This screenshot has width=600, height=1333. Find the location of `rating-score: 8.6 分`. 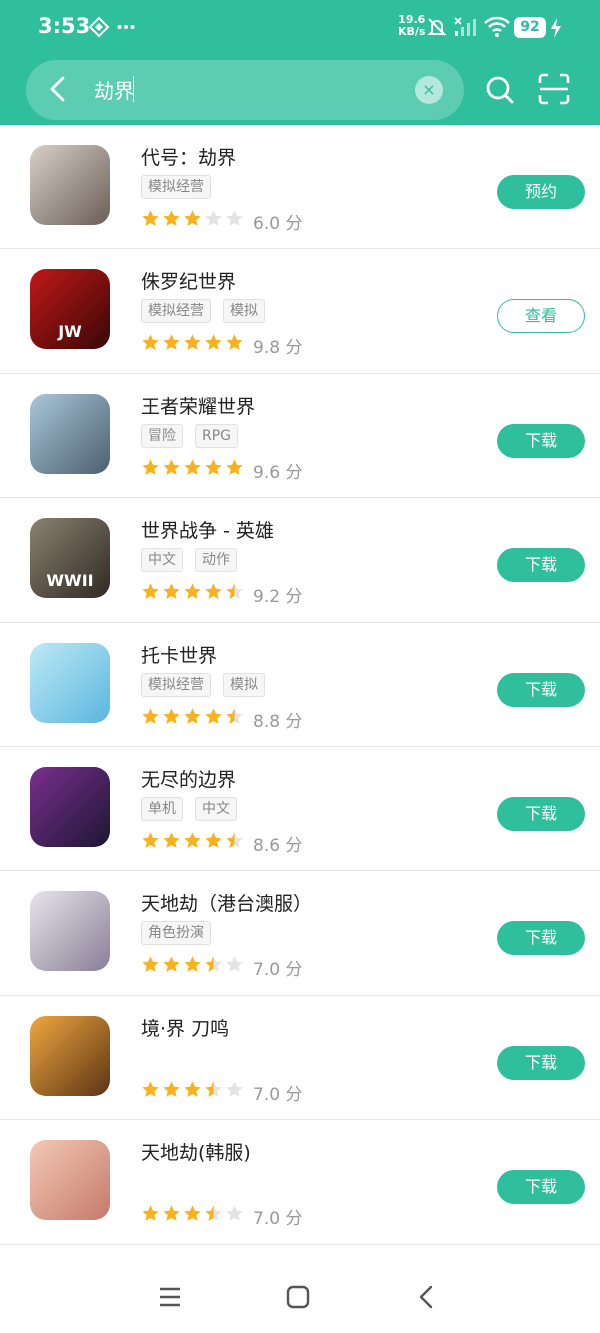

rating-score: 8.6 分 is located at coordinates (278, 845).